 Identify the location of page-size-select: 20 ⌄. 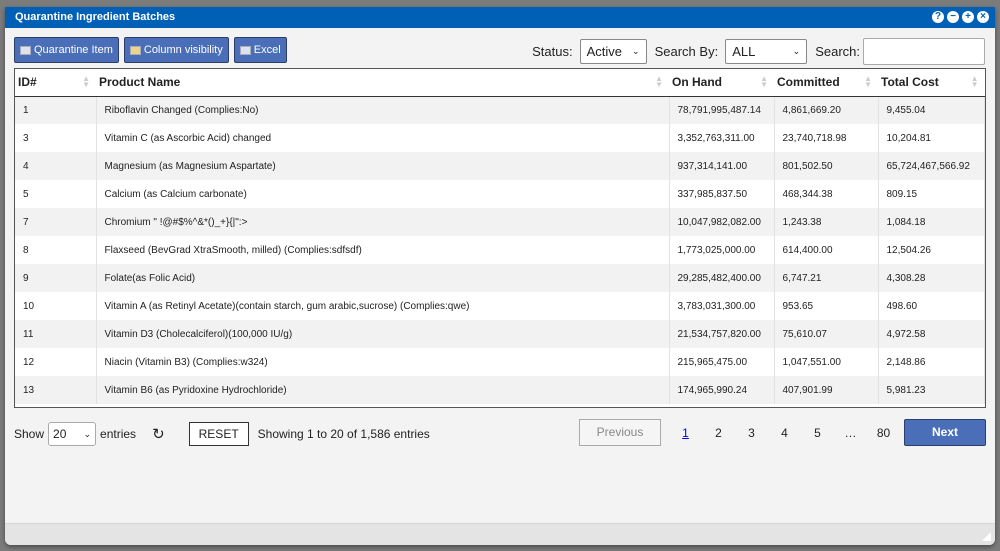
(72, 434).